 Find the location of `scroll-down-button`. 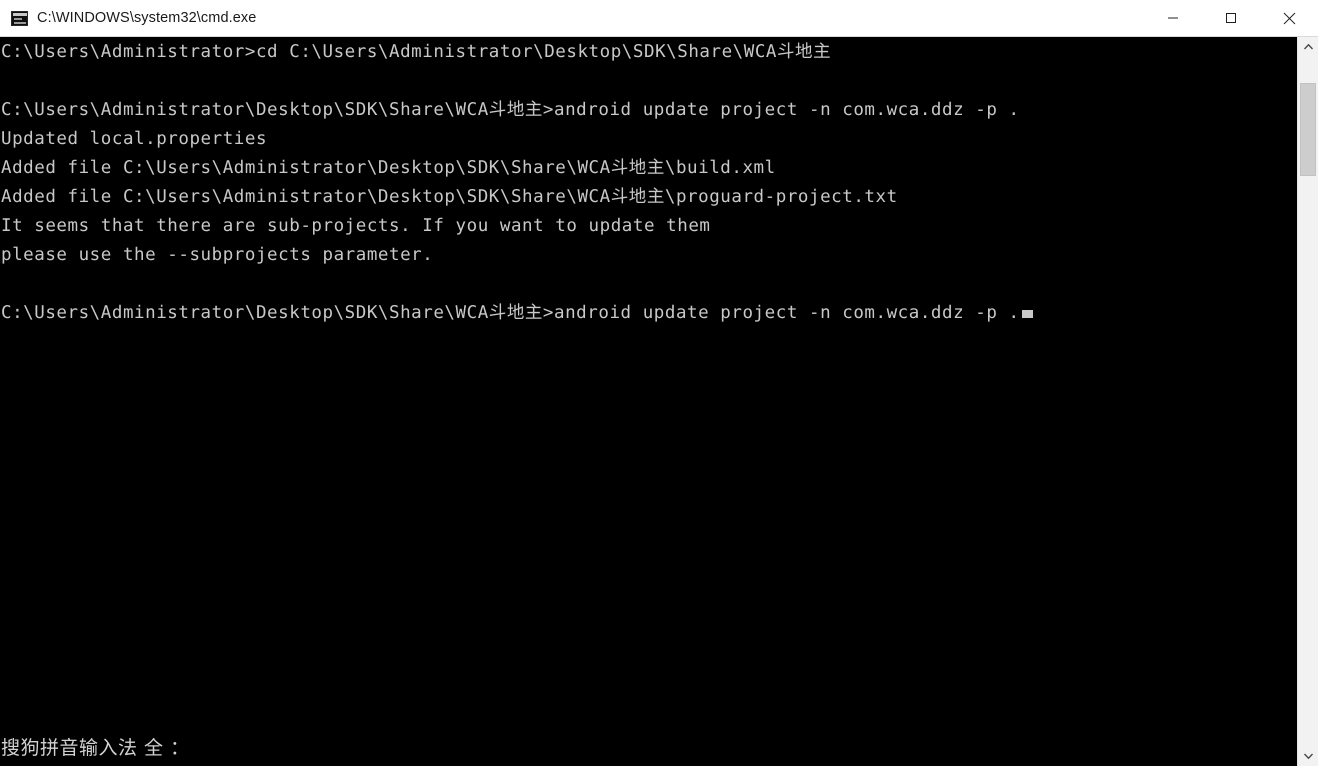

scroll-down-button is located at coordinates (1308, 756).